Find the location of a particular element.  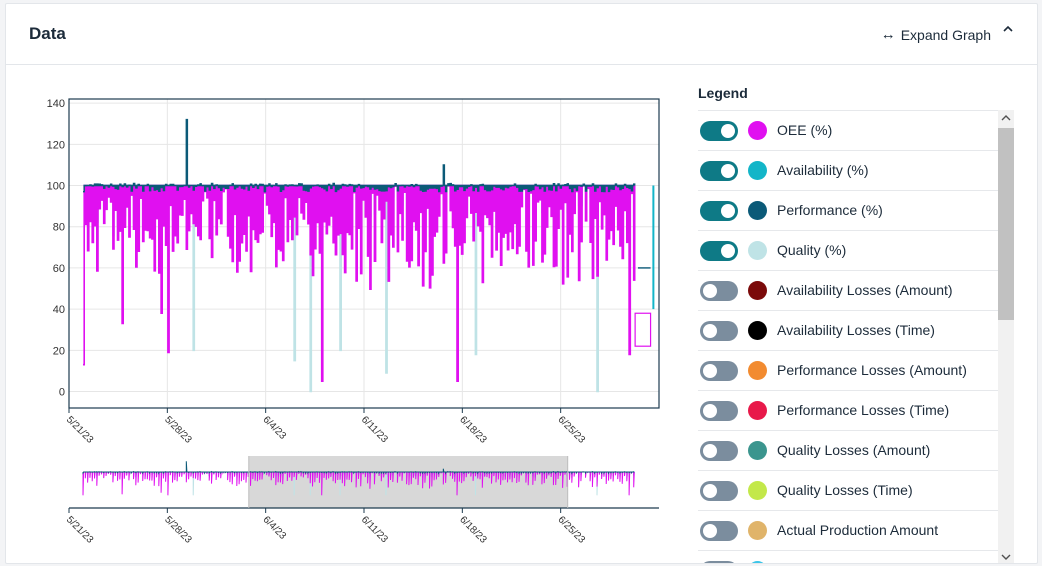

legend-label: Performance Losses (Amount) is located at coordinates (872, 370).